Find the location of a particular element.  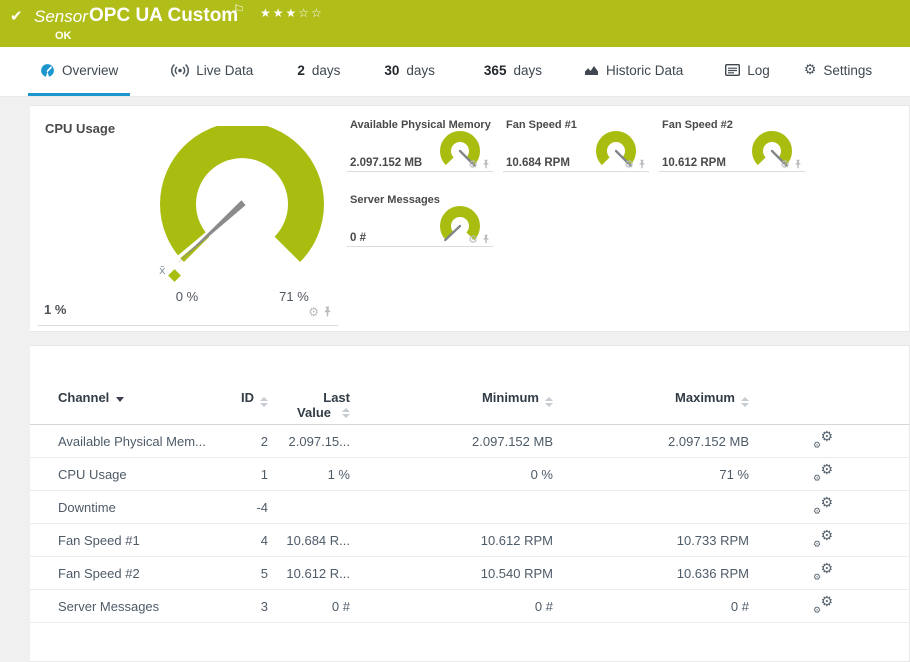

channel-id: 5 is located at coordinates (264, 573).